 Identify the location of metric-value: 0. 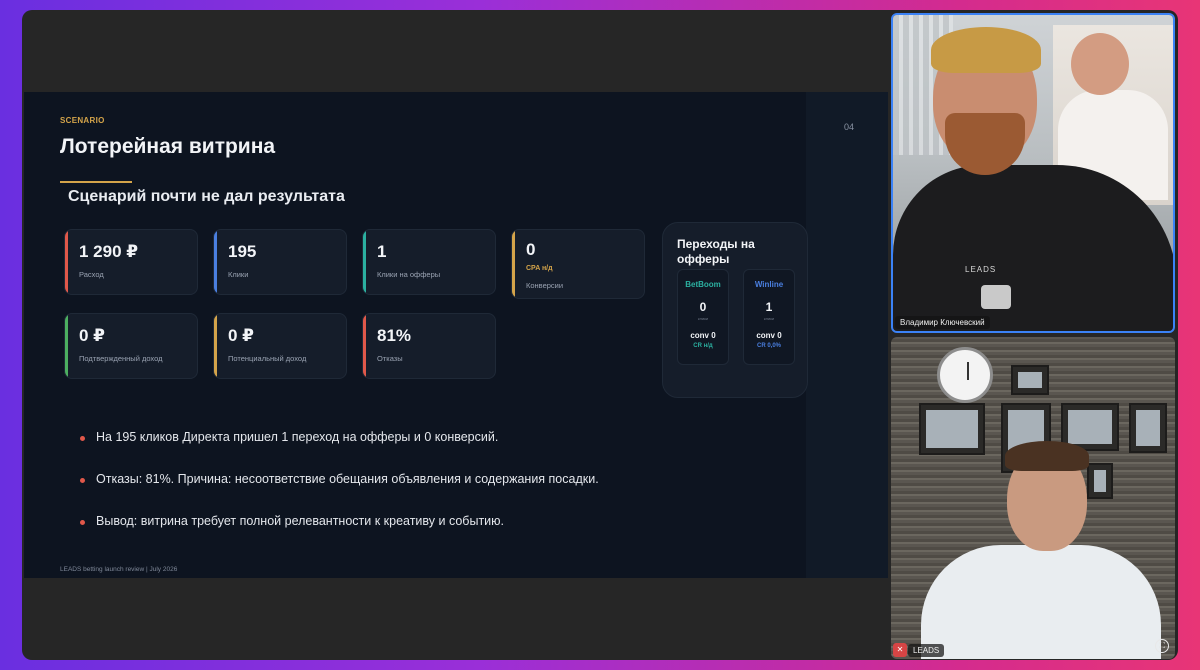
(531, 249).